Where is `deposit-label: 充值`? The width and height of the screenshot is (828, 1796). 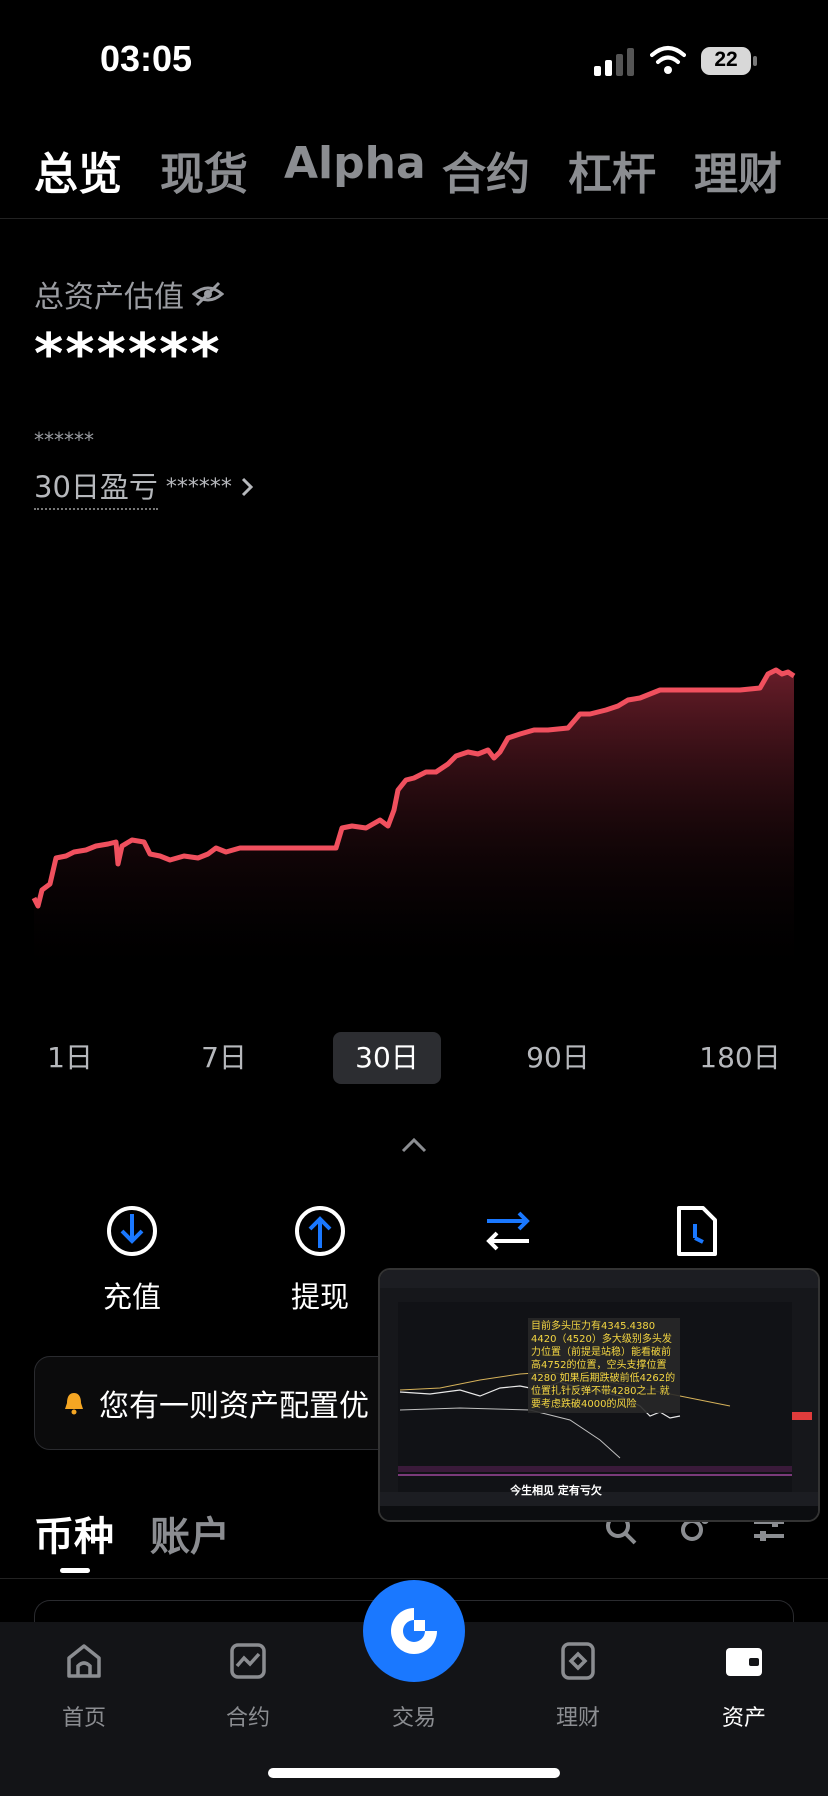 deposit-label: 充值 is located at coordinates (131, 1297).